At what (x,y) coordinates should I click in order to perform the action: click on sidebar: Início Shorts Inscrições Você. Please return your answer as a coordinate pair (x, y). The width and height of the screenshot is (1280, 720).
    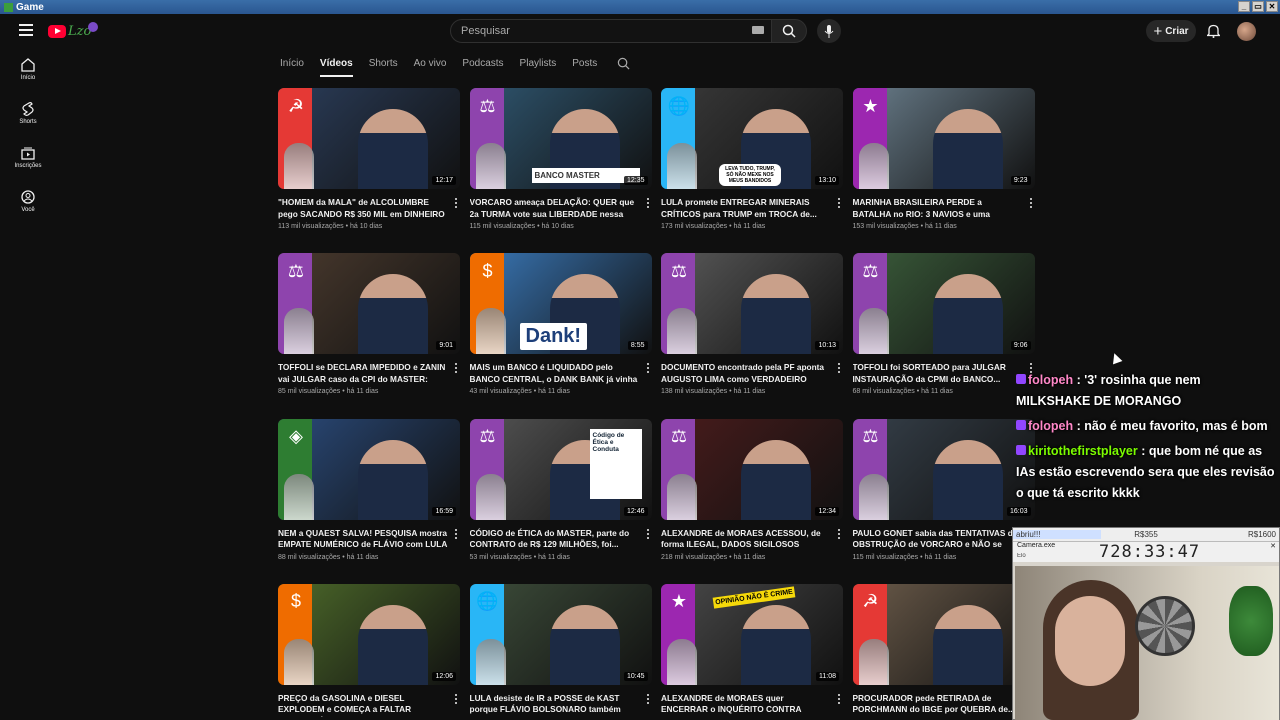
    Looking at the image, I should click on (28, 136).